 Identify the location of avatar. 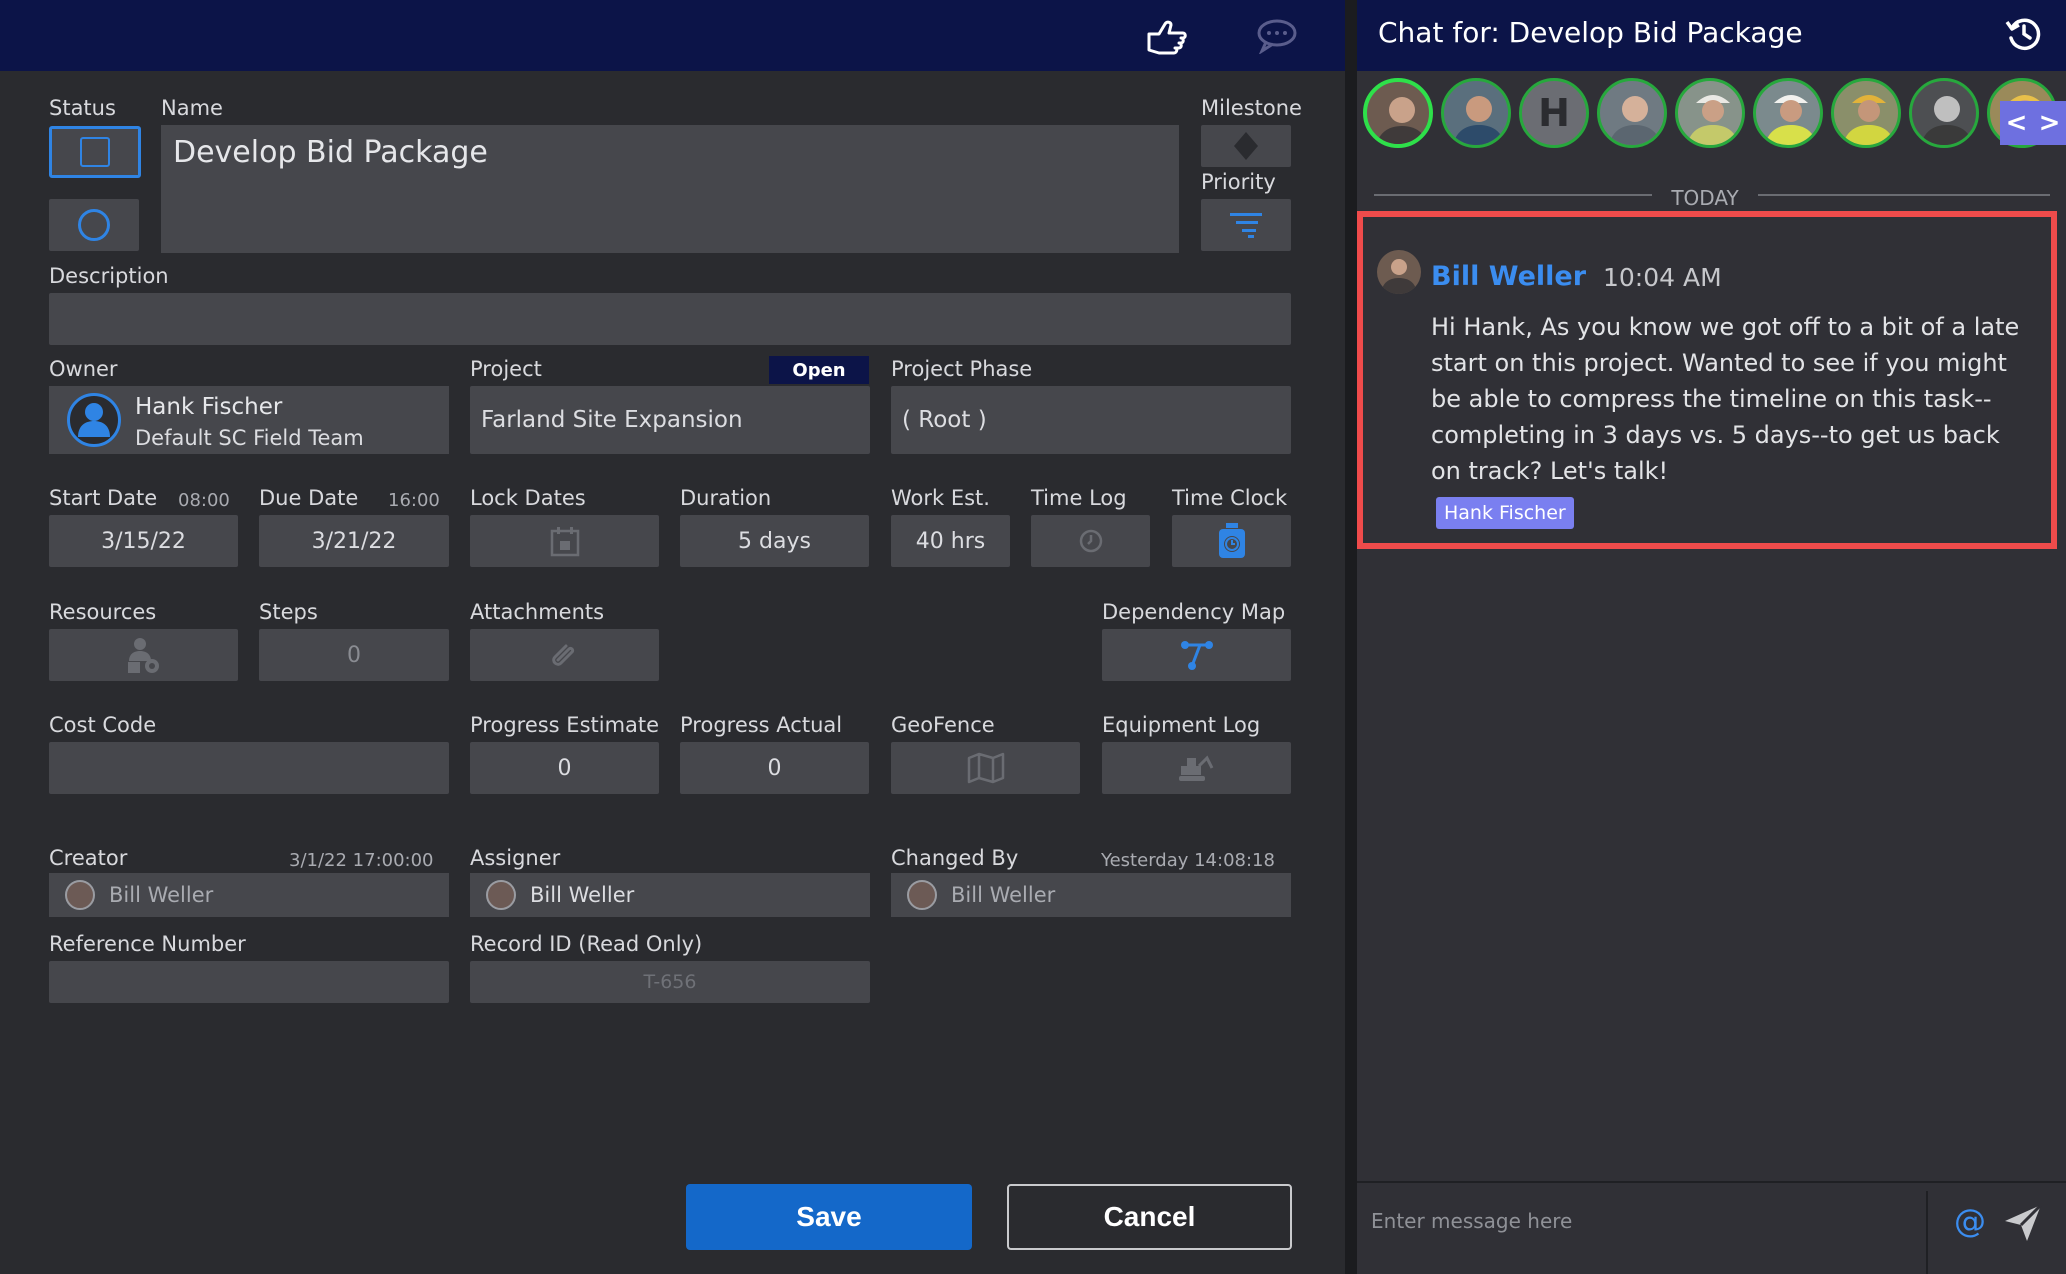
(80, 895).